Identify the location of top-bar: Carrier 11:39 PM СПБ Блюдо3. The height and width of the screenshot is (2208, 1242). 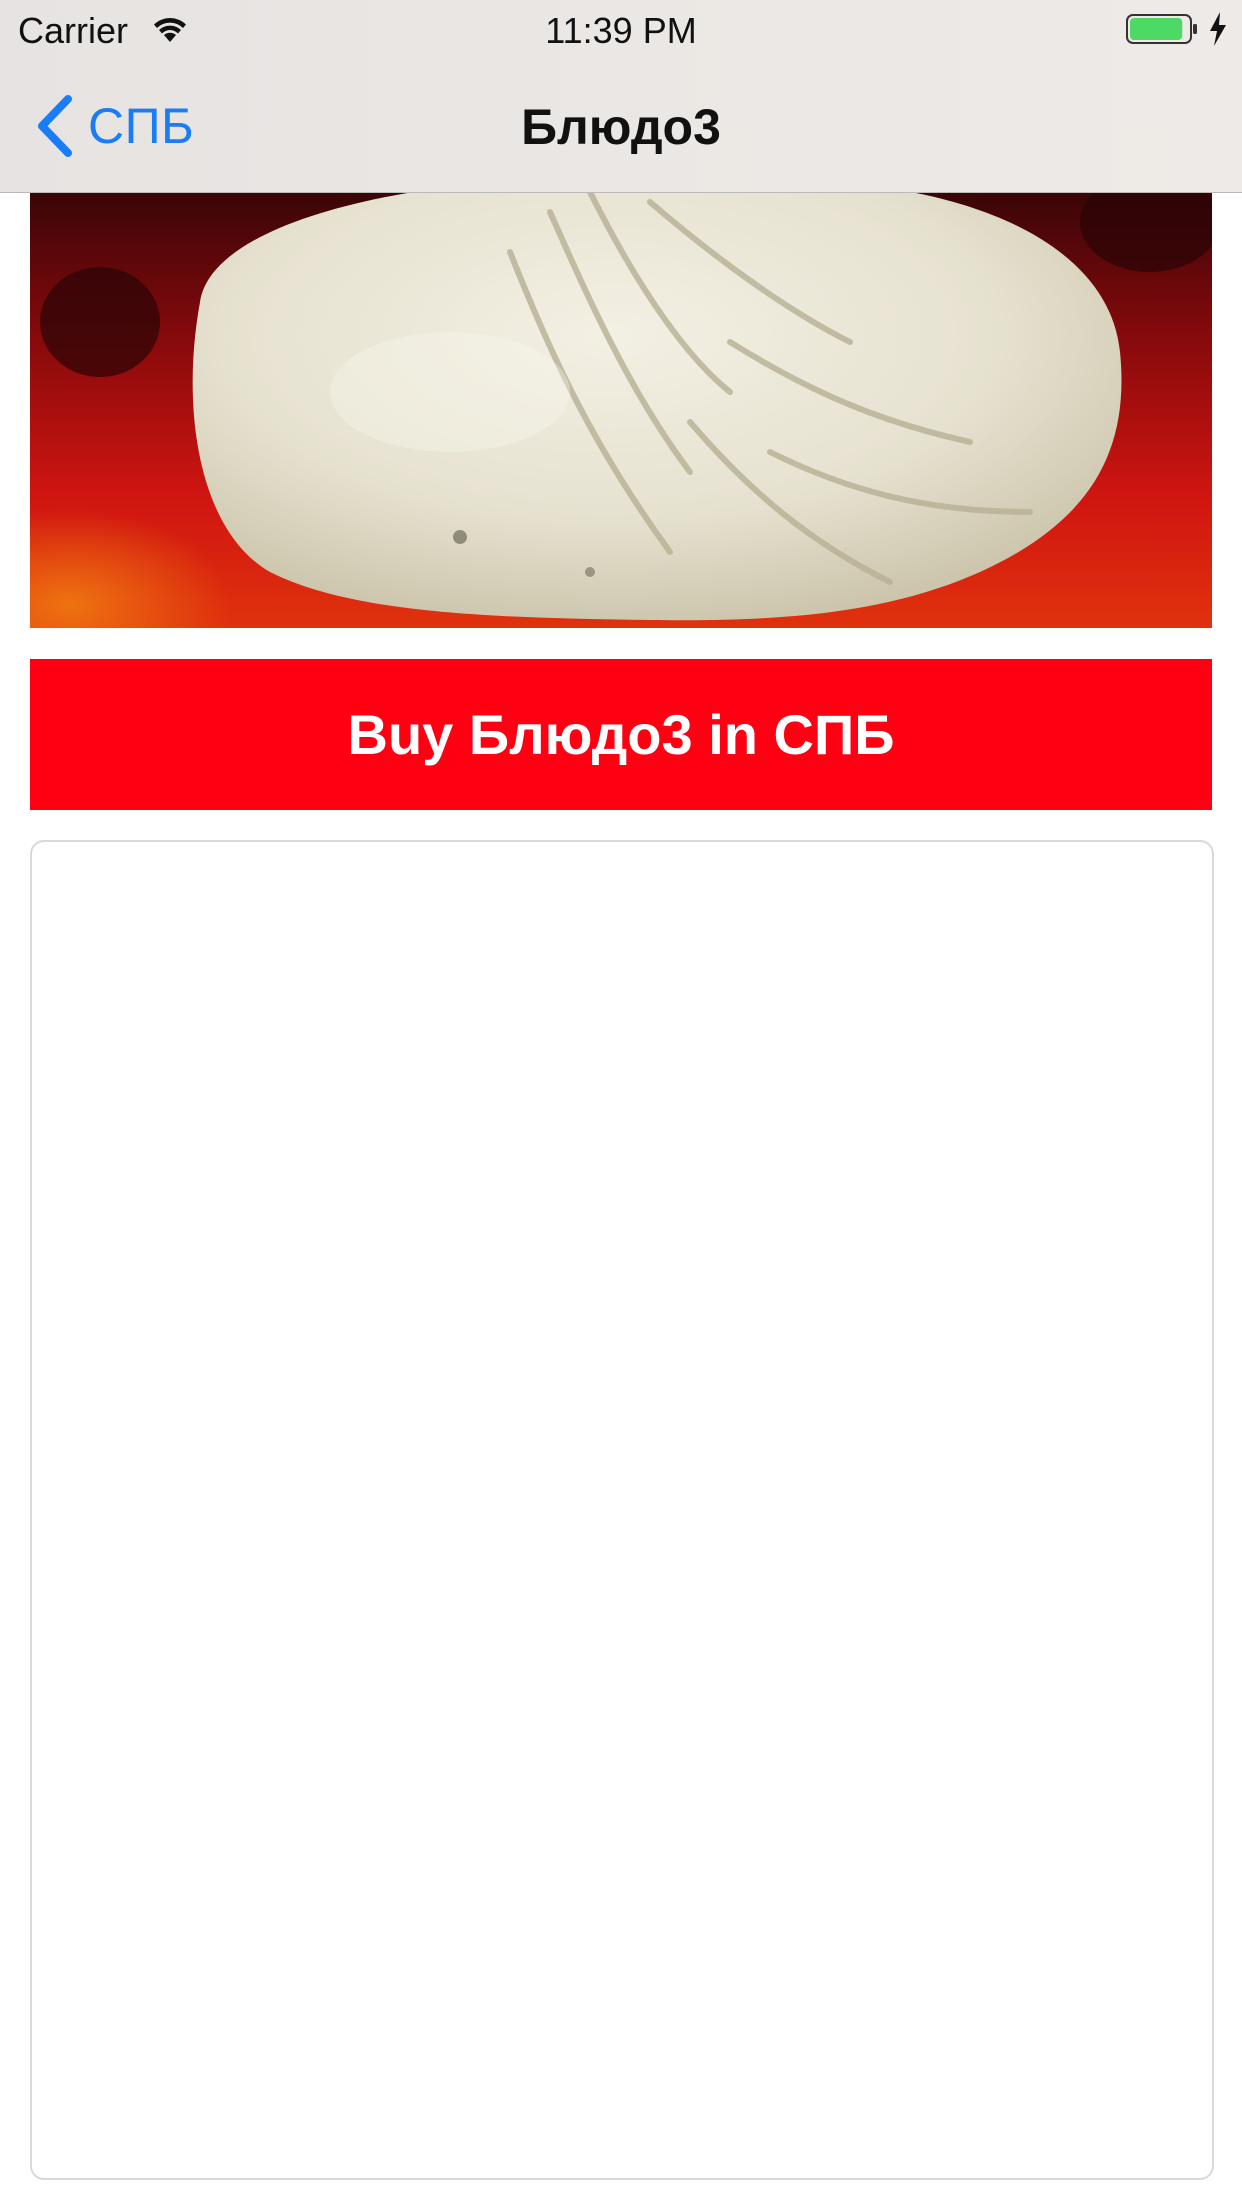
(621, 96).